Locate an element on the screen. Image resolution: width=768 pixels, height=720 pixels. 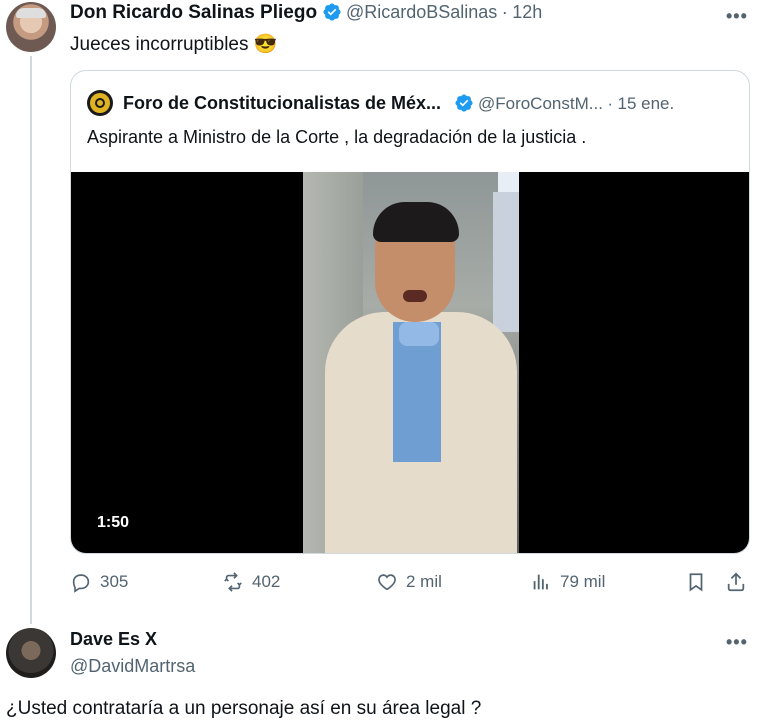
video-duration: 1:50 is located at coordinates (113, 522).